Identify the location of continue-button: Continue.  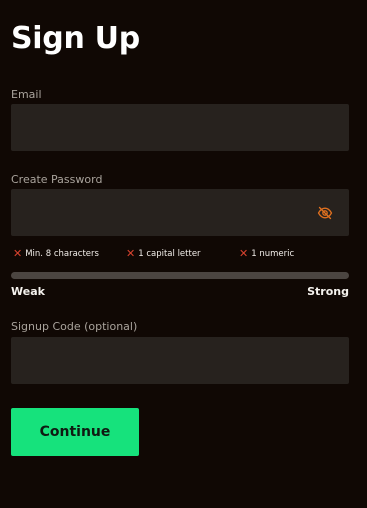
(75, 432).